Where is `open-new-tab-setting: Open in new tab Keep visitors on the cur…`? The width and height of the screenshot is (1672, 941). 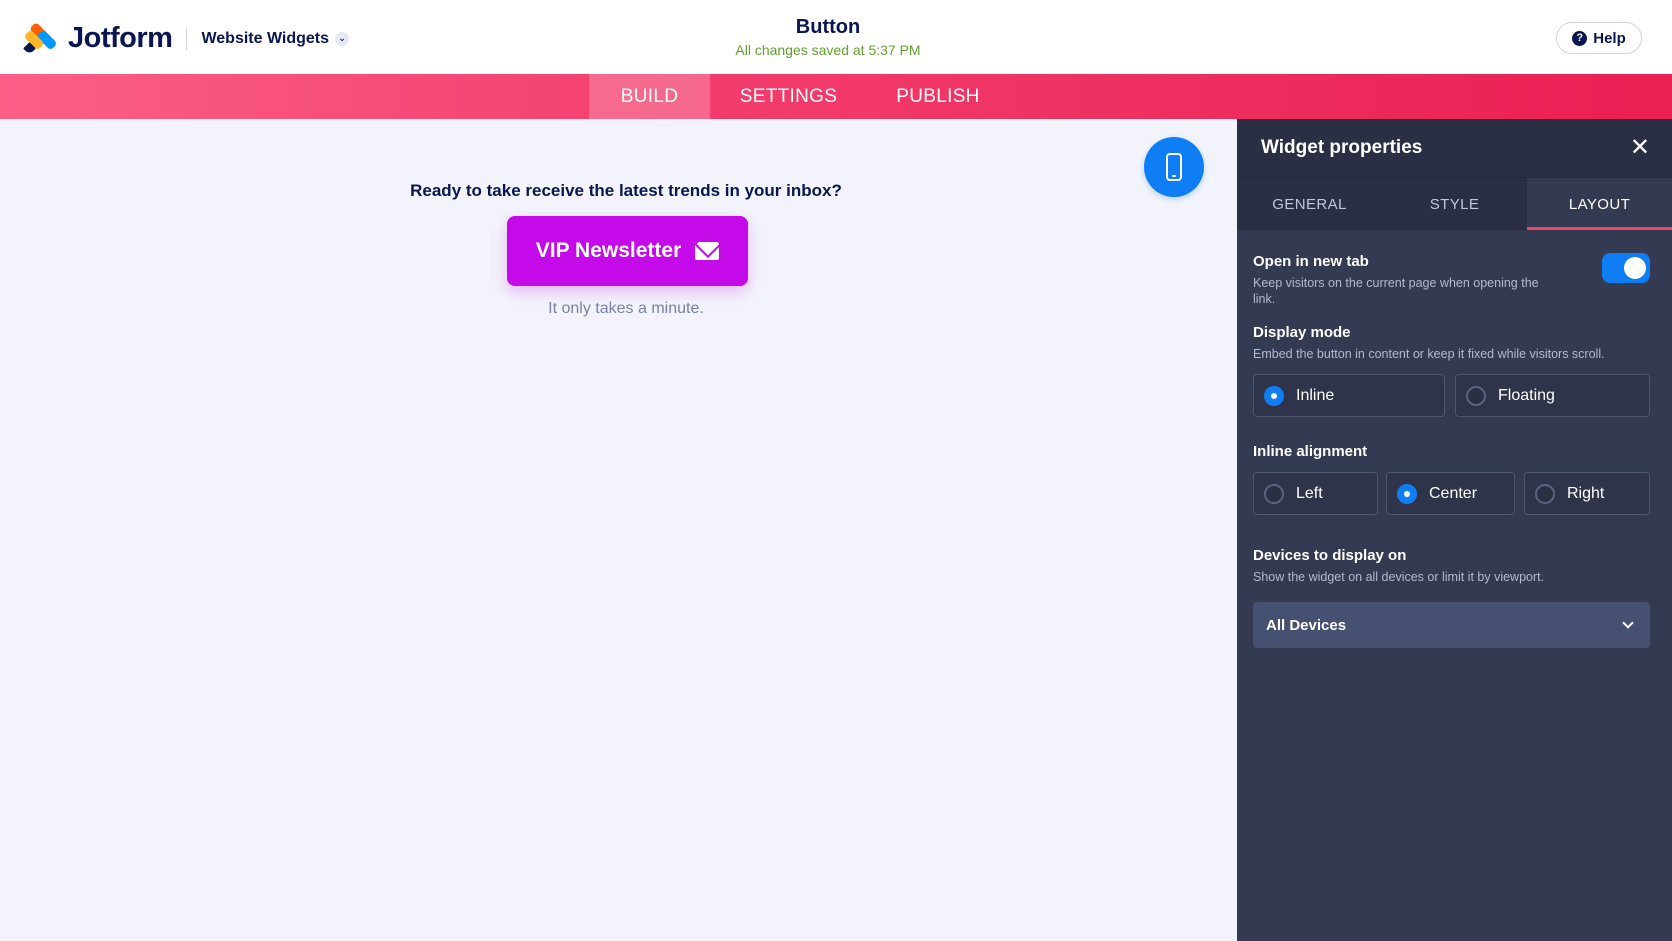
open-new-tab-setting: Open in new tab Keep visitors on the cur… is located at coordinates (1451, 280).